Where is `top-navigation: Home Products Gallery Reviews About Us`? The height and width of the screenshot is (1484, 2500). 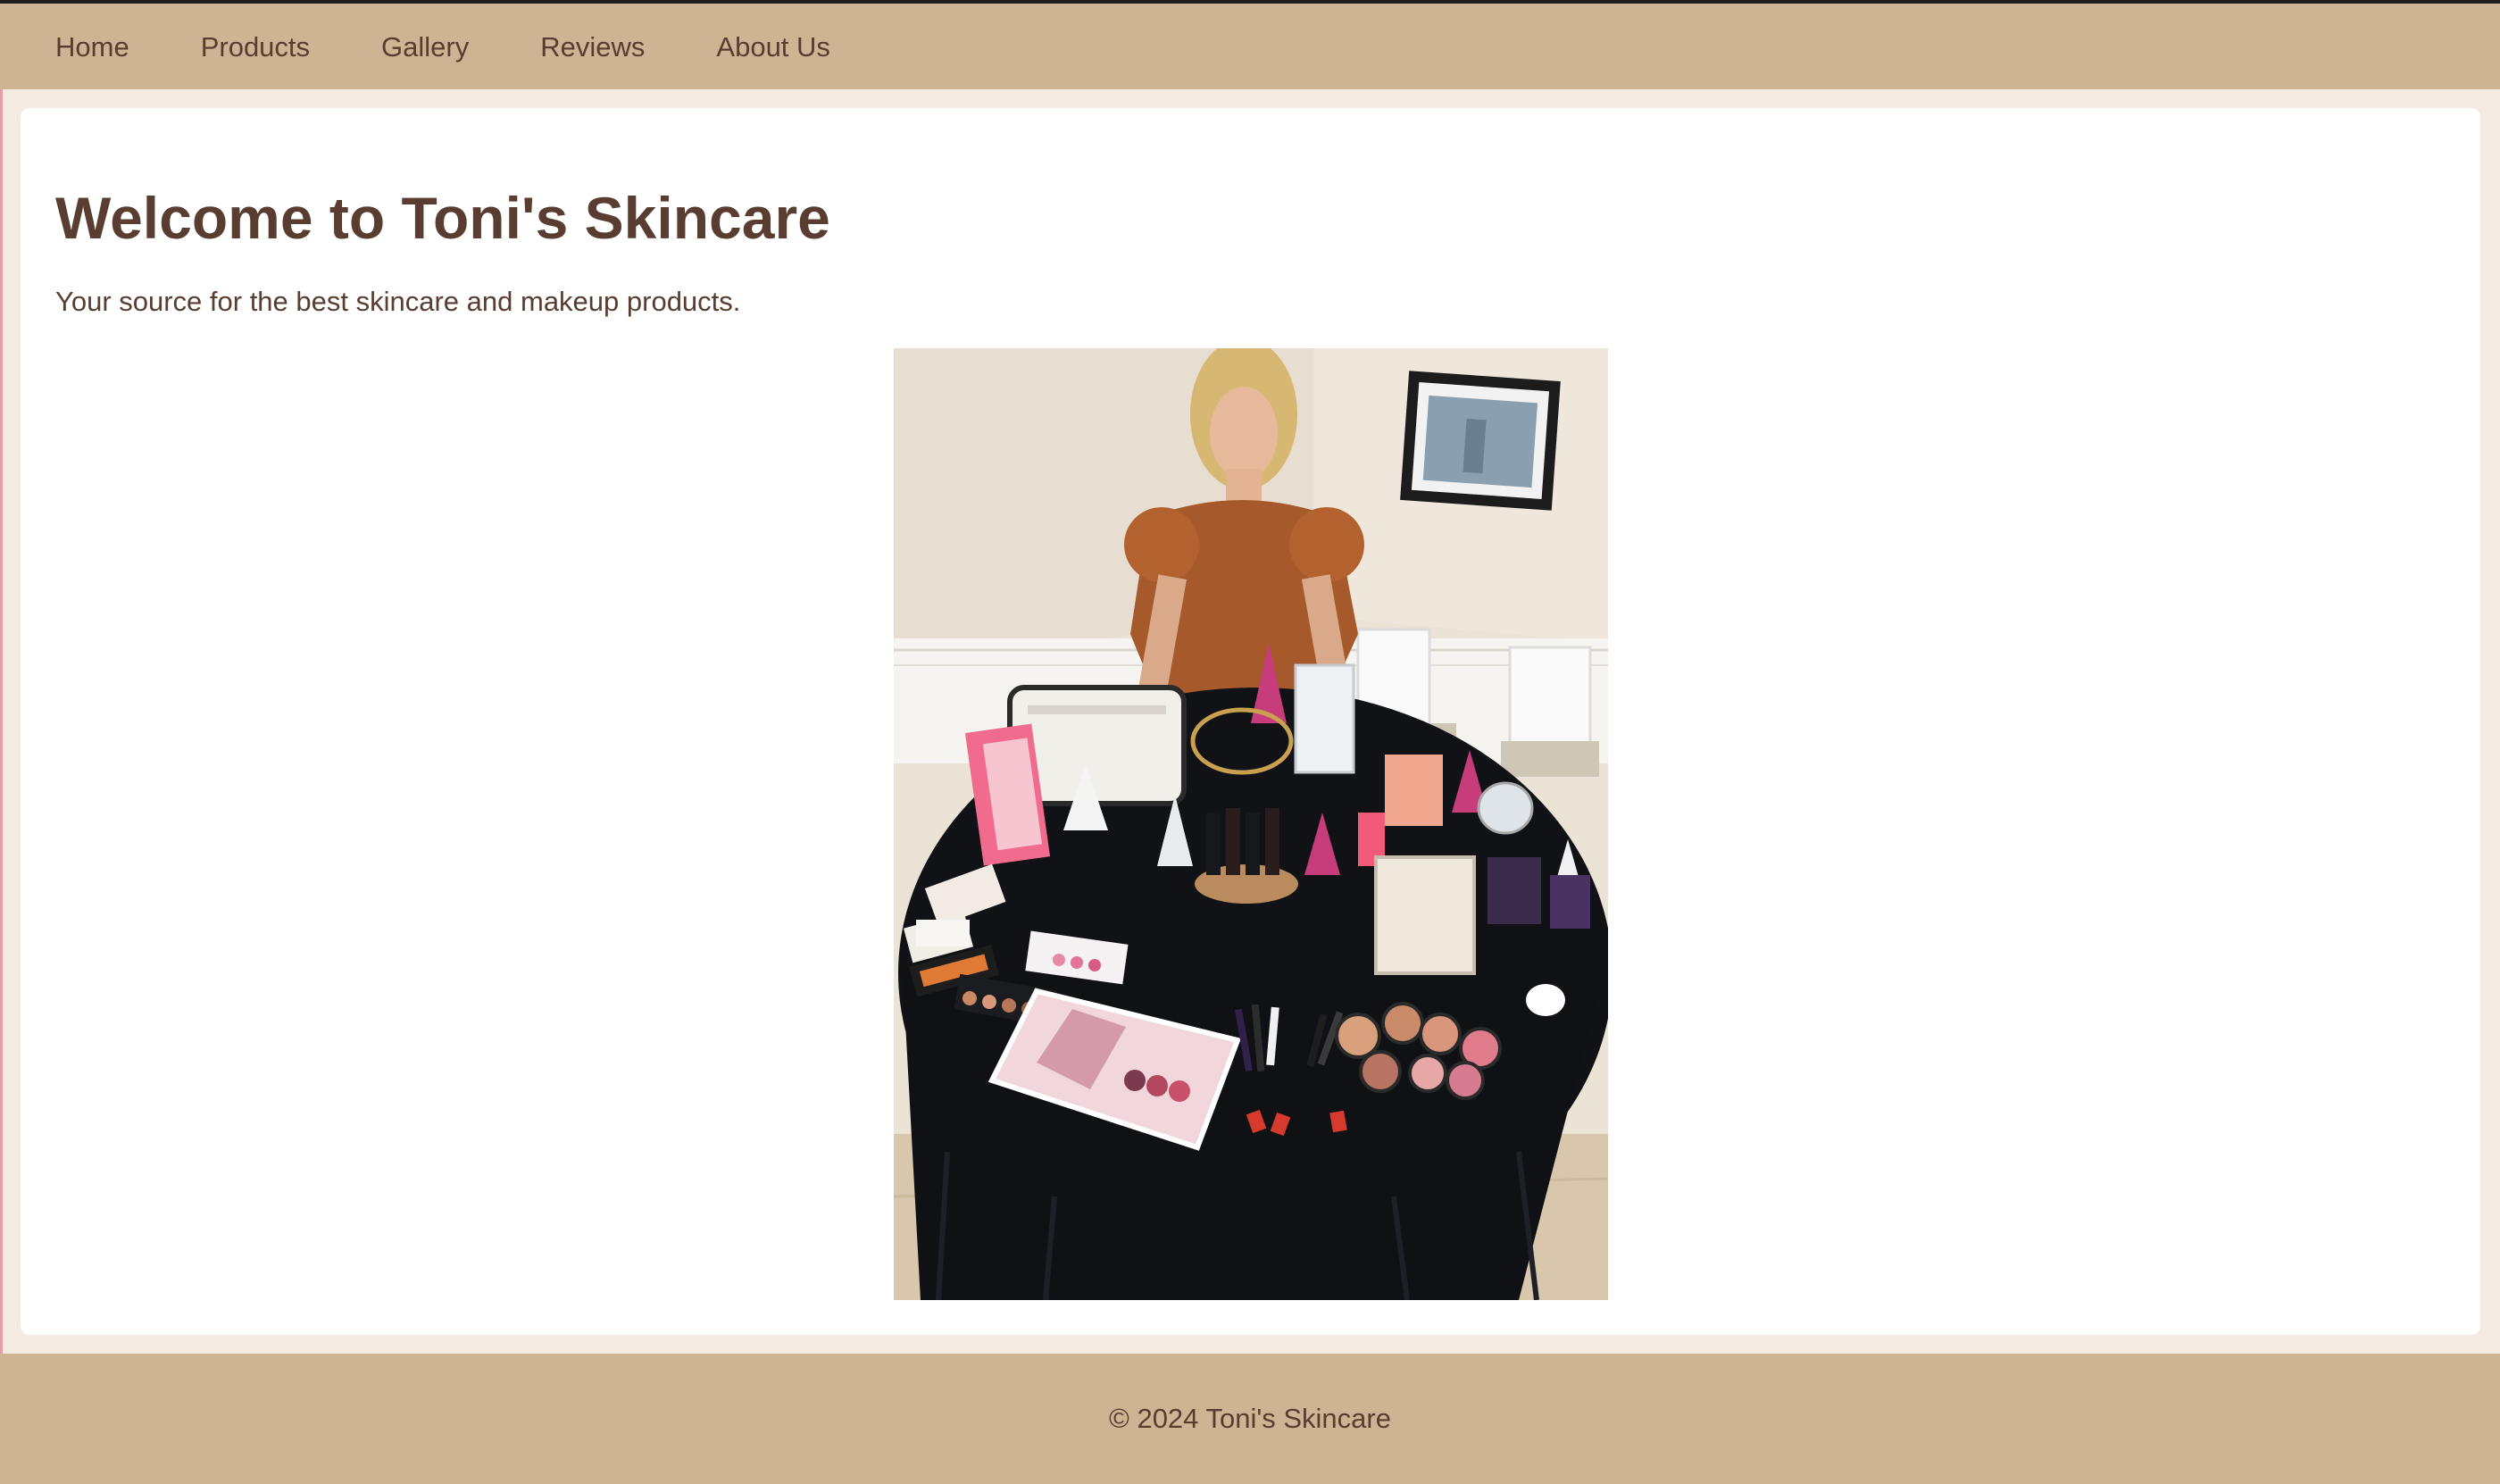
top-navigation: Home Products Gallery Reviews About Us is located at coordinates (1250, 46).